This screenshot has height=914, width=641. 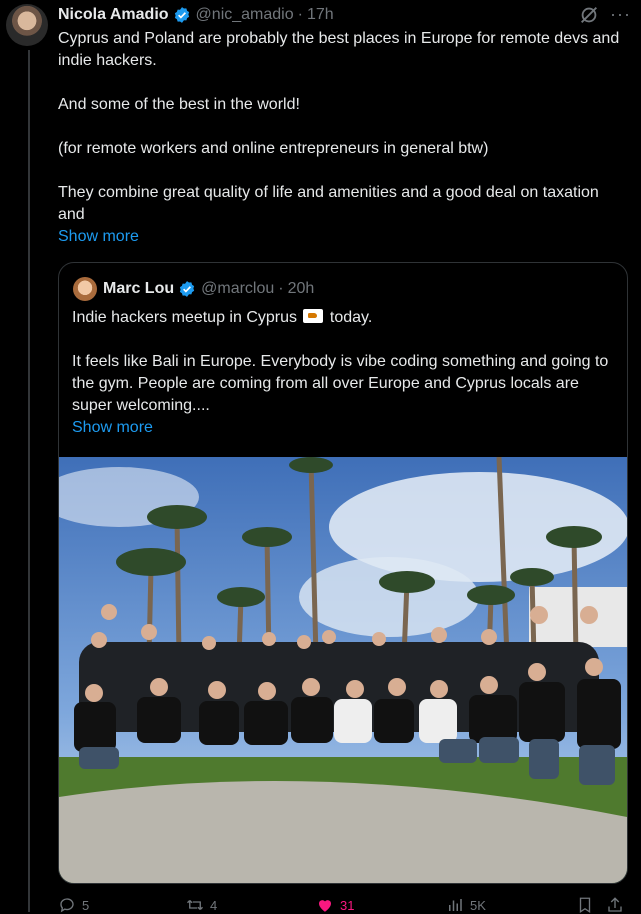 I want to click on quote-show-more-link: Show more, so click(x=112, y=428).